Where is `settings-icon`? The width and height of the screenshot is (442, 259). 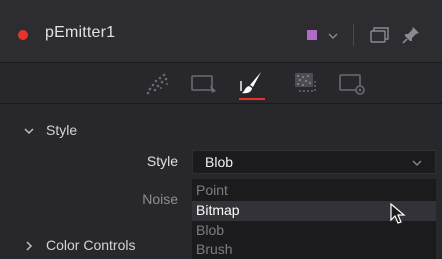 settings-icon is located at coordinates (352, 84).